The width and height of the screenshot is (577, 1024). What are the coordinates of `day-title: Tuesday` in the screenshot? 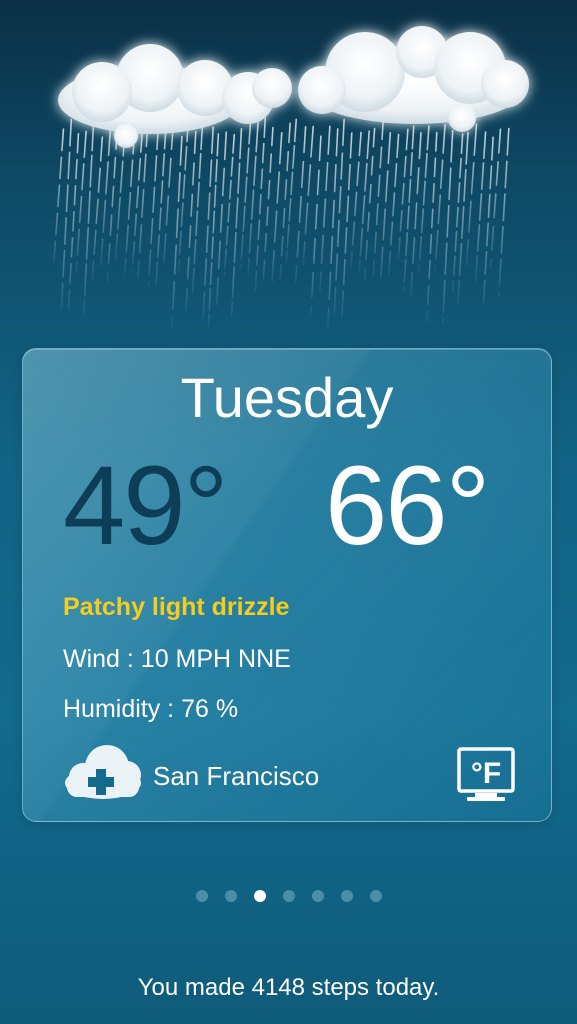 It's located at (287, 397).